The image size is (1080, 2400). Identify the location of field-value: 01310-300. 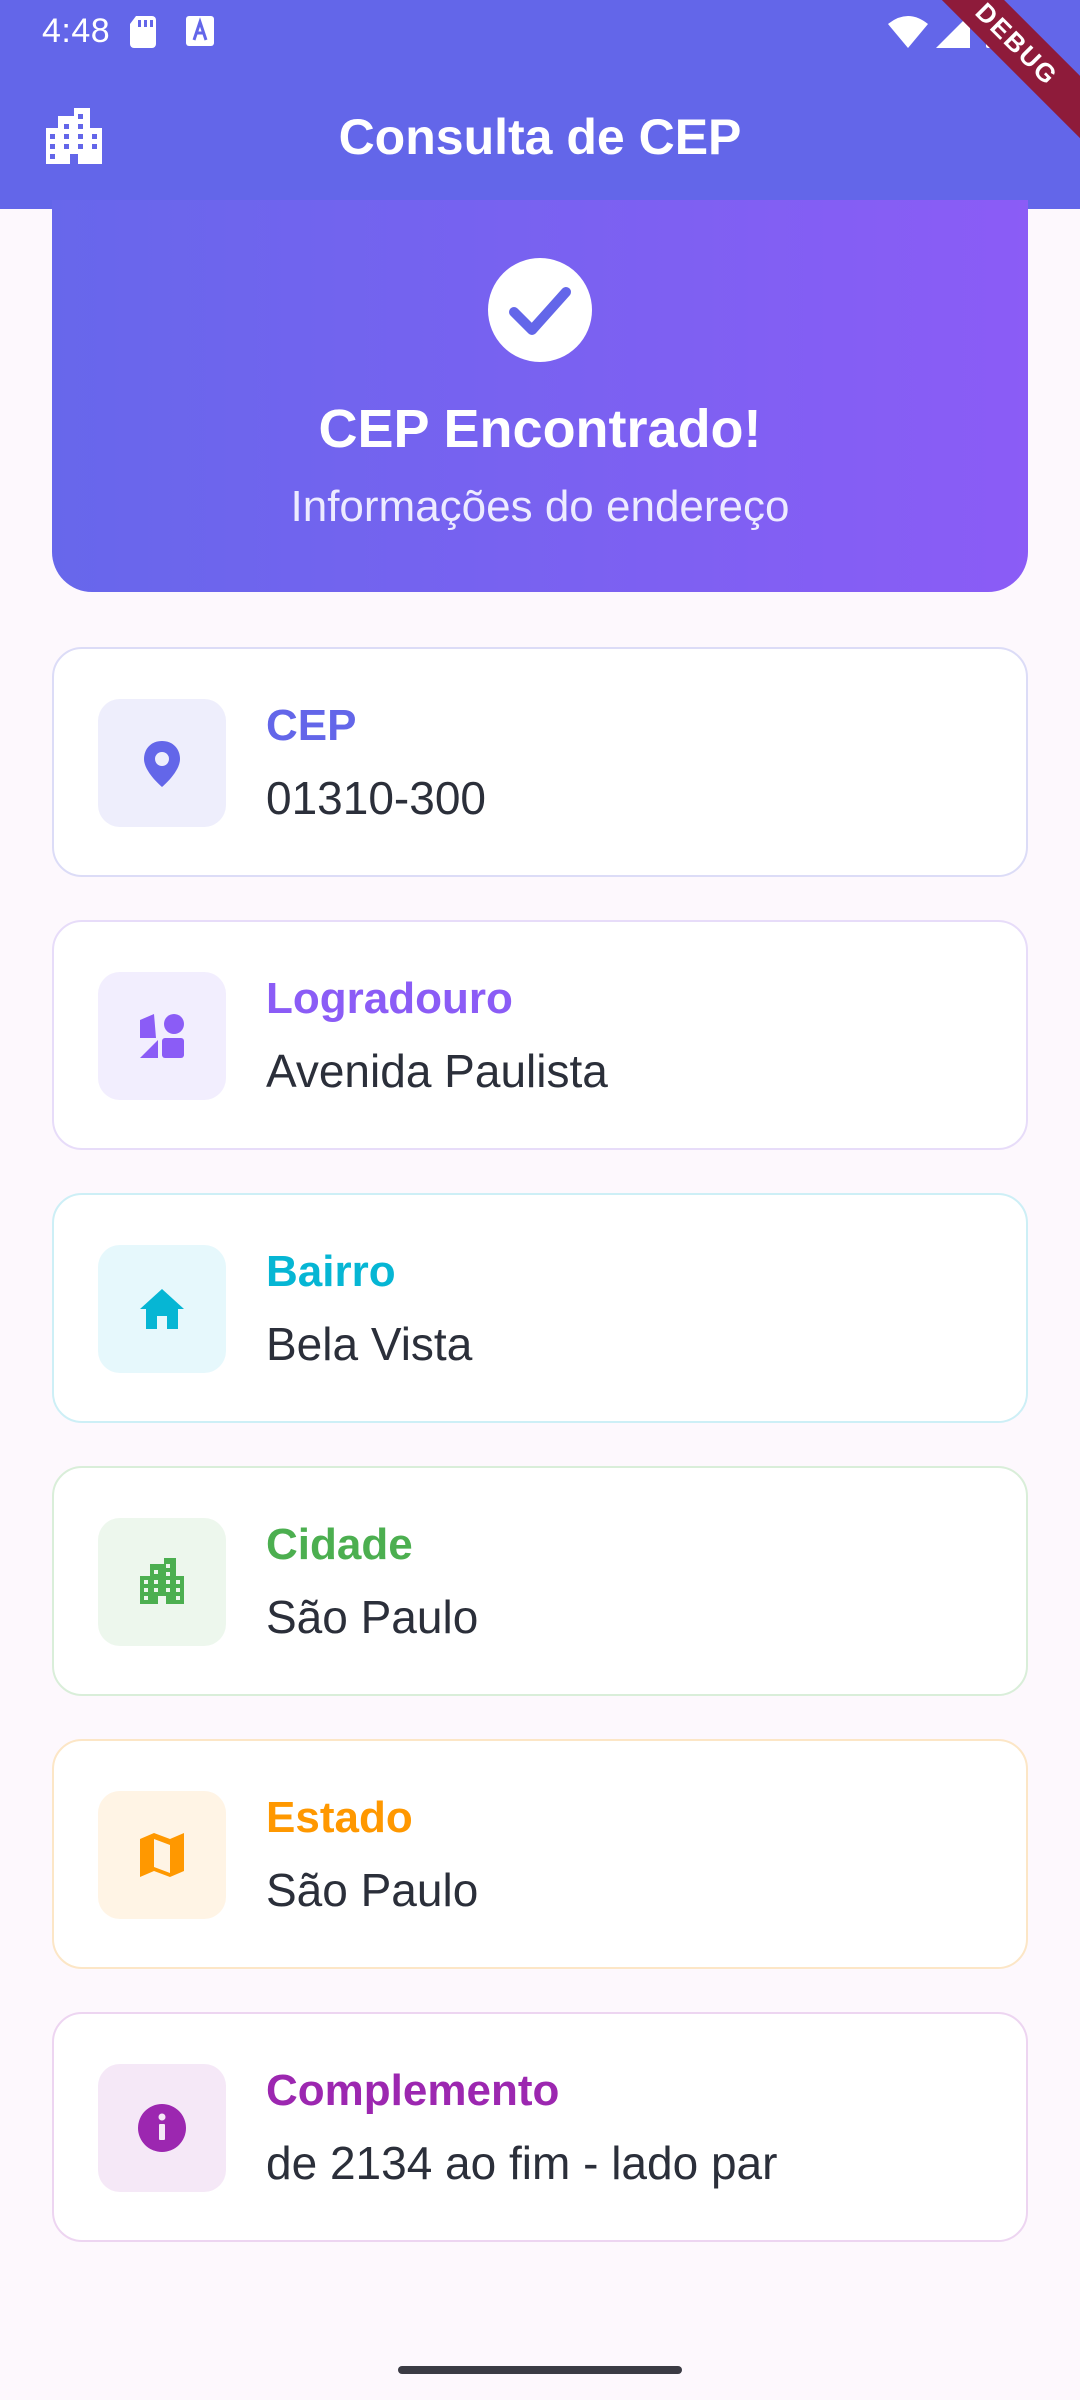
(376, 798).